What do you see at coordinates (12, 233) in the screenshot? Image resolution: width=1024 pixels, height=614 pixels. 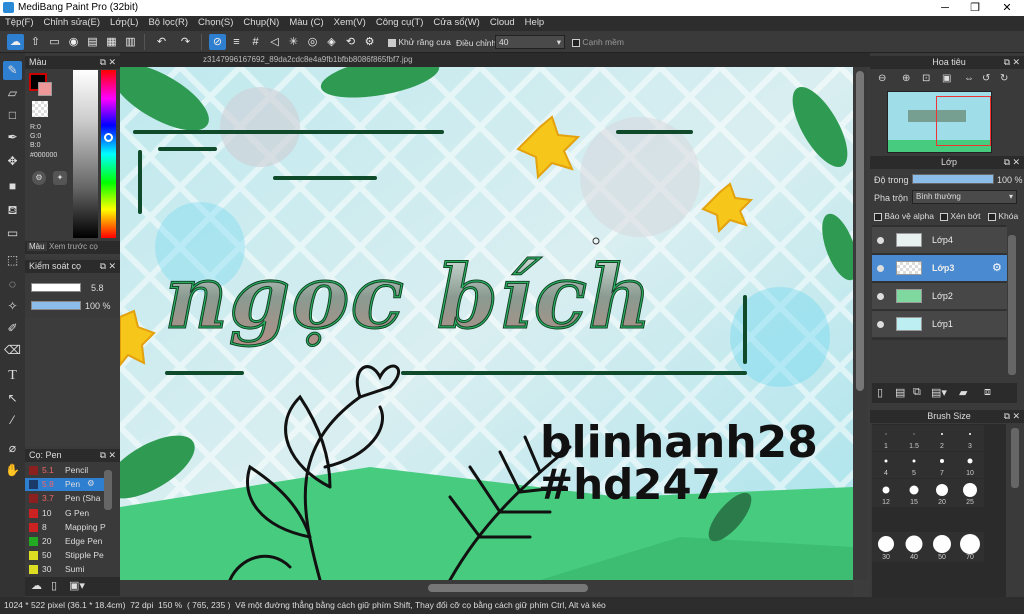 I see `gradient-tool-icon: ▭` at bounding box center [12, 233].